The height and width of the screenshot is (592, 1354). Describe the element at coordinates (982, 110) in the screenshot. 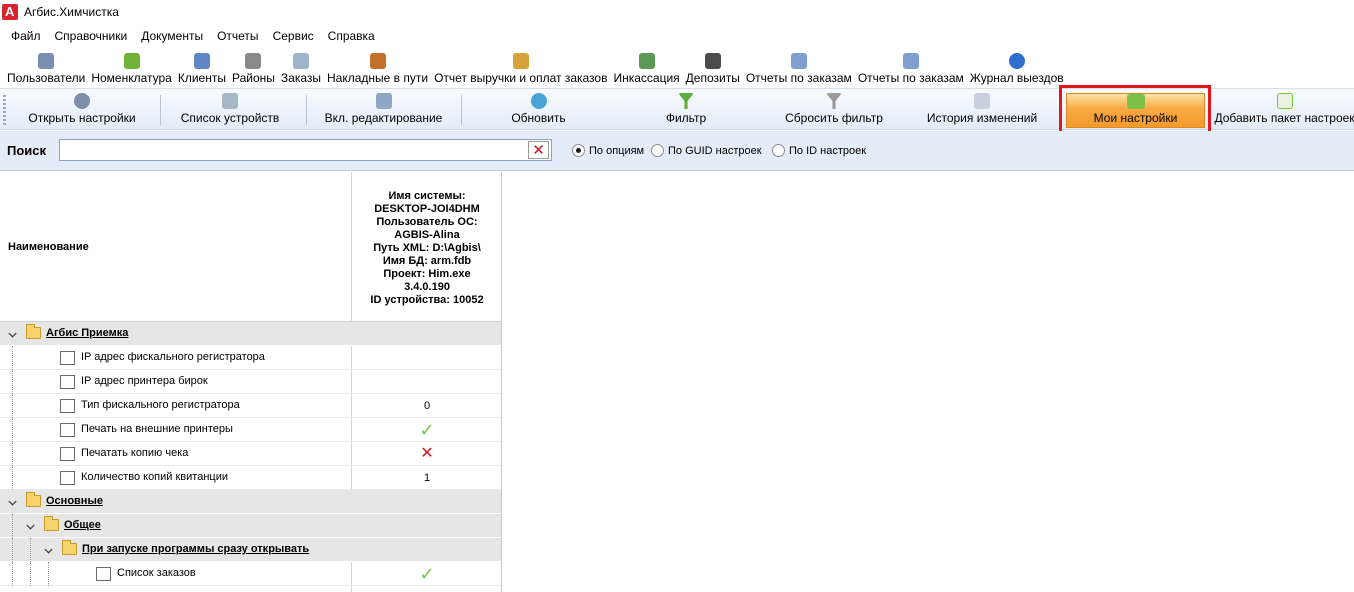

I see `change-history-button: История изменений` at that location.